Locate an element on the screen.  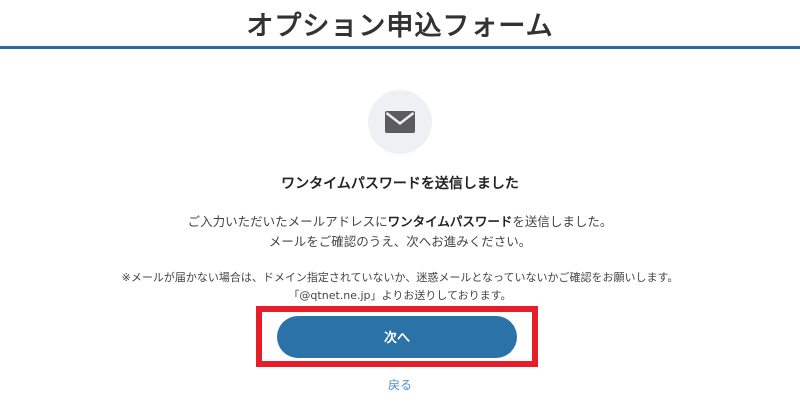
mail-icon is located at coordinates (400, 122).